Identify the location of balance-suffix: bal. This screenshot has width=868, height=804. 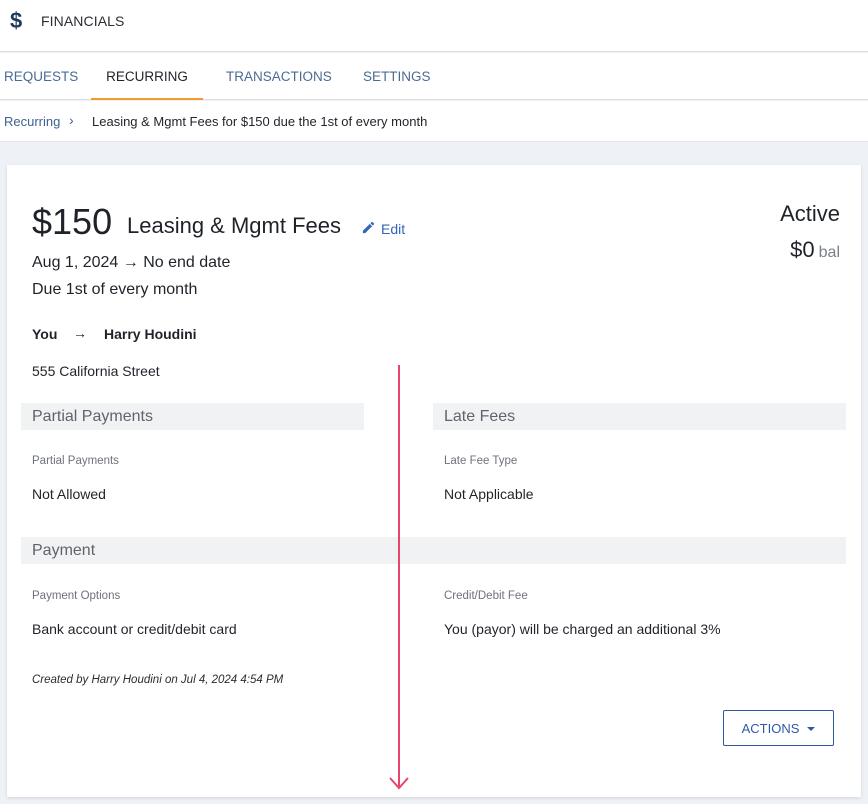
(829, 252).